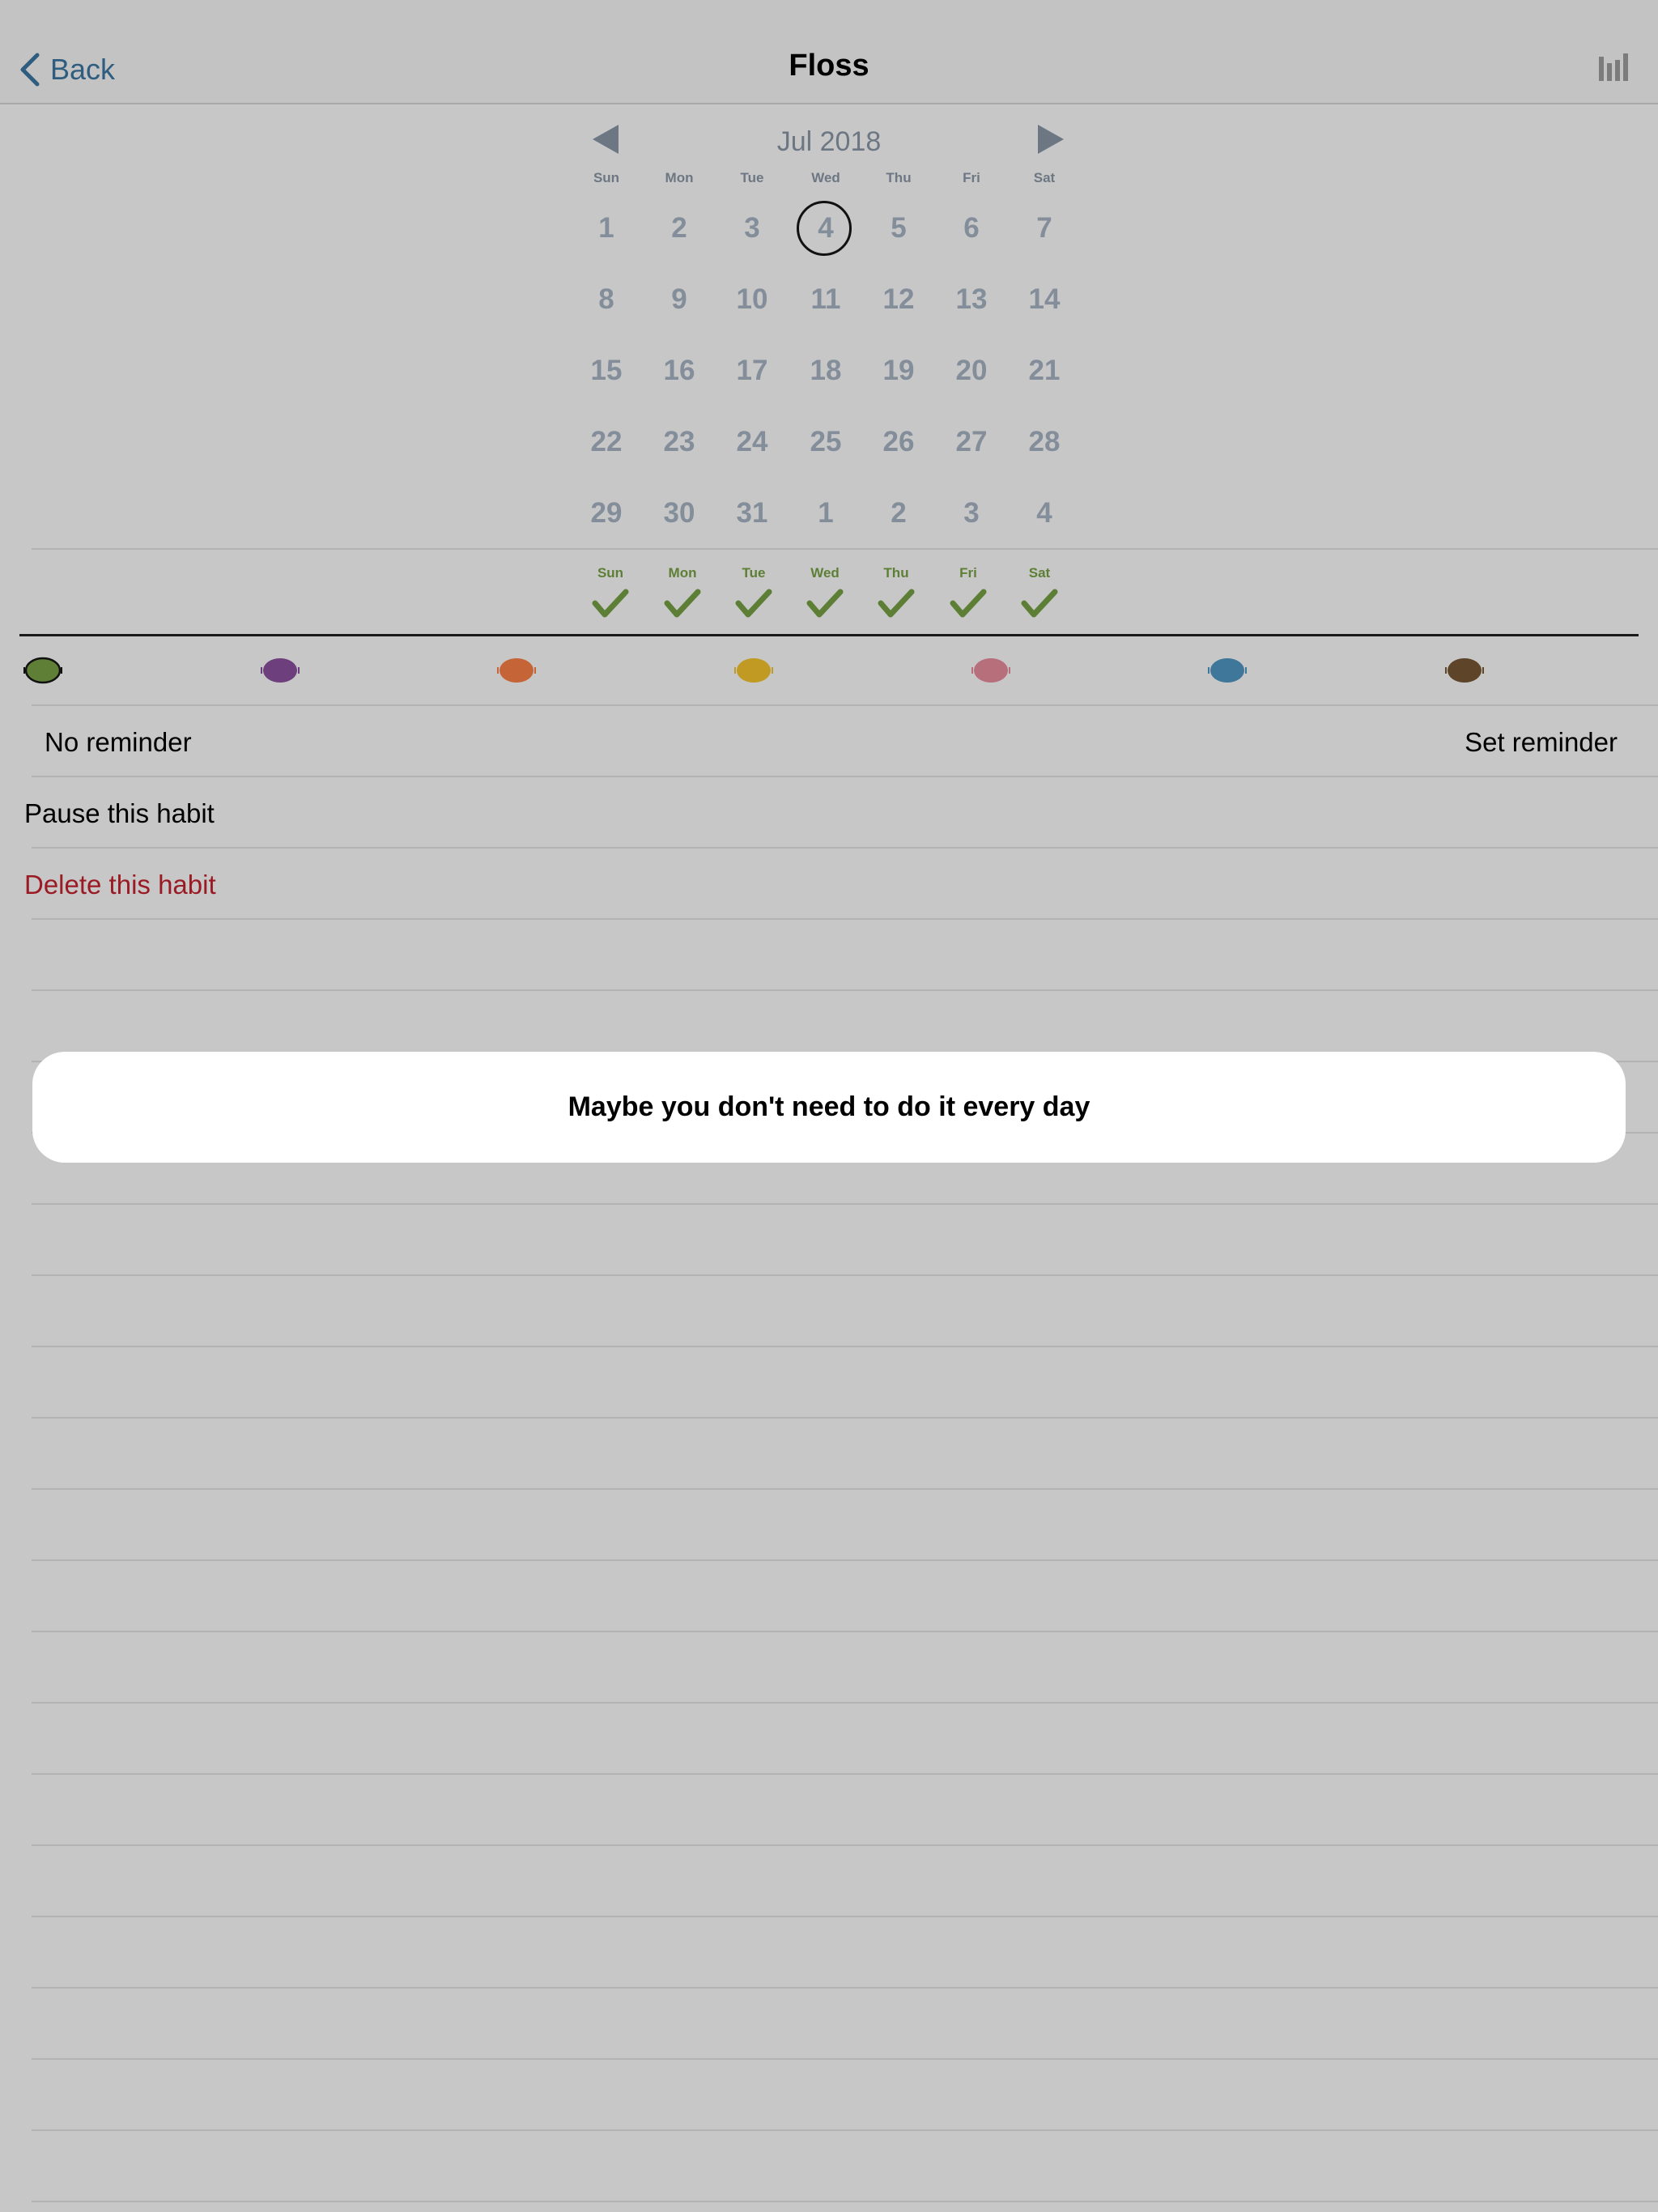 The image size is (1658, 2212). I want to click on weekday-header: Sun, so click(606, 178).